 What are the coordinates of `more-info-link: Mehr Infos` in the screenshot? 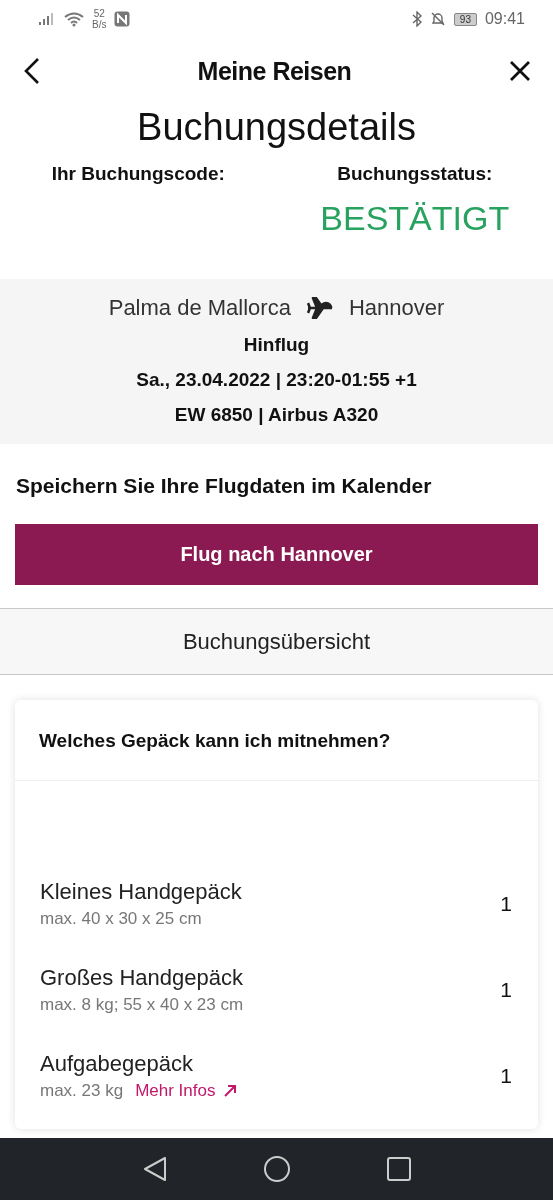 It's located at (175, 1091).